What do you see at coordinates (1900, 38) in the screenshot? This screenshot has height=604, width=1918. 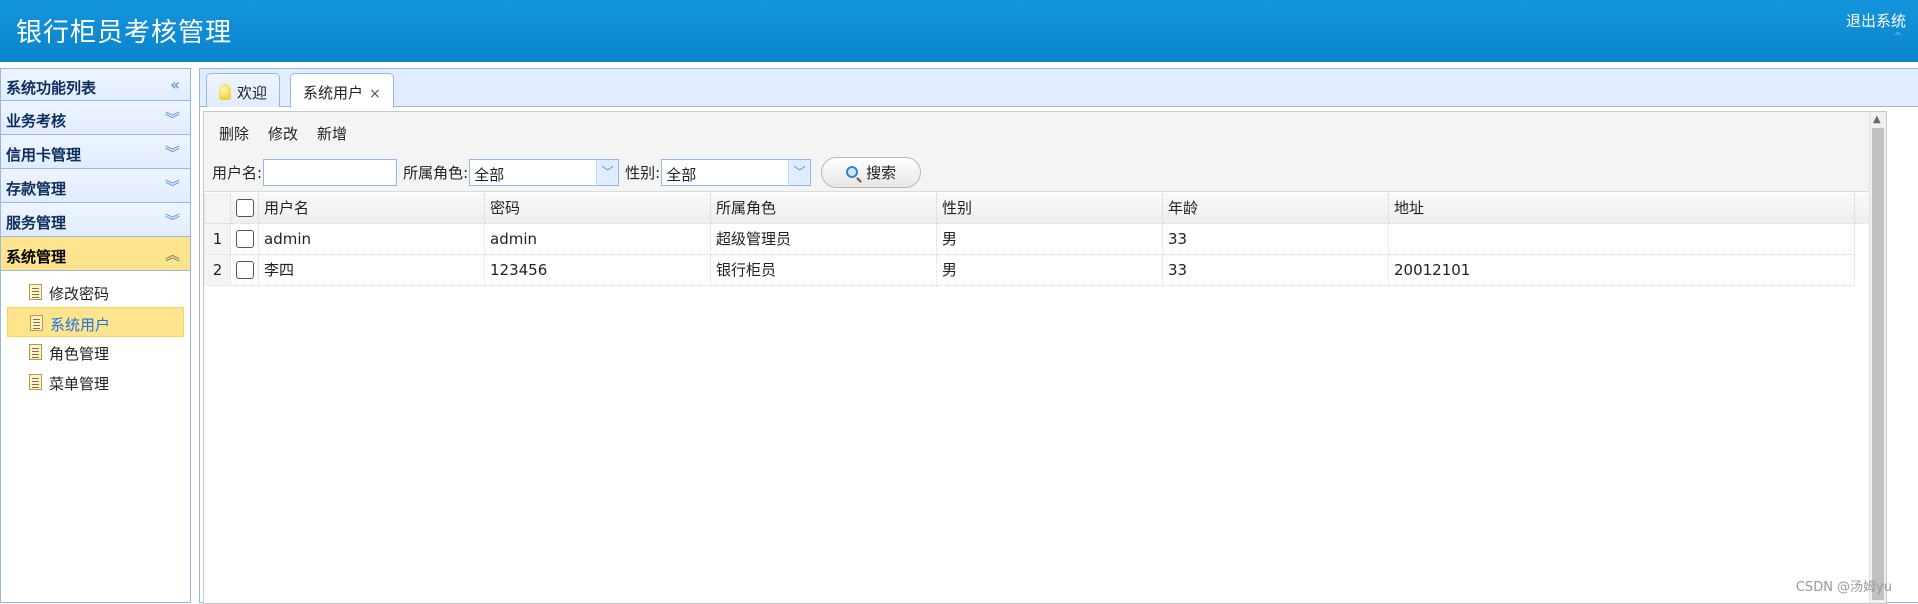 I see `scroll-up-icon: ⌃` at bounding box center [1900, 38].